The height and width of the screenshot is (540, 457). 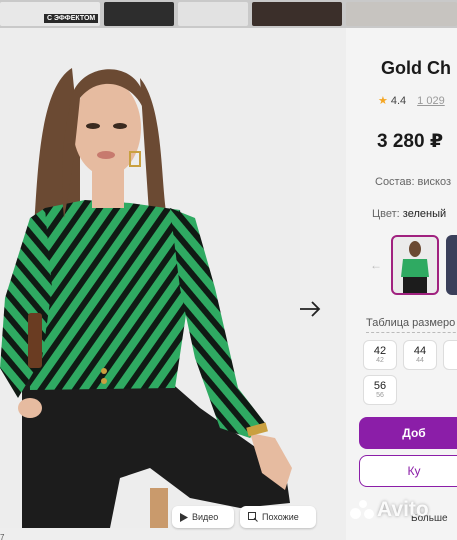 What do you see at coordinates (416, 68) in the screenshot?
I see `product-title: Gold Ch` at bounding box center [416, 68].